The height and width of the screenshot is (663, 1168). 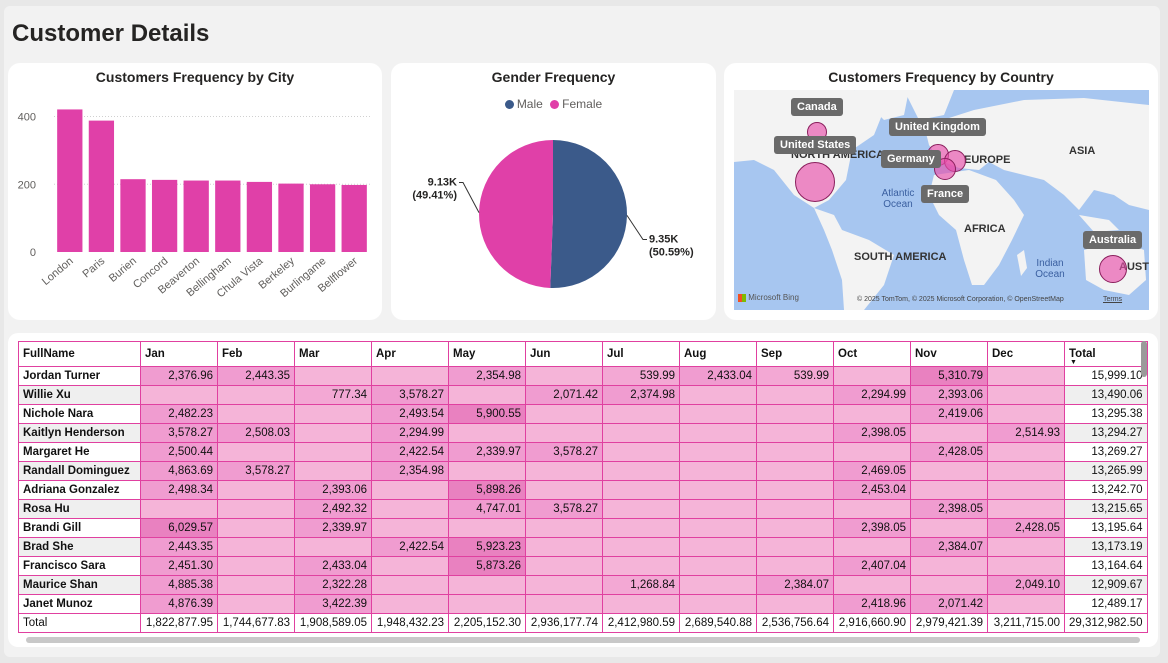 I want to click on grand-total: 29,312,982.50, so click(x=1106, y=623).